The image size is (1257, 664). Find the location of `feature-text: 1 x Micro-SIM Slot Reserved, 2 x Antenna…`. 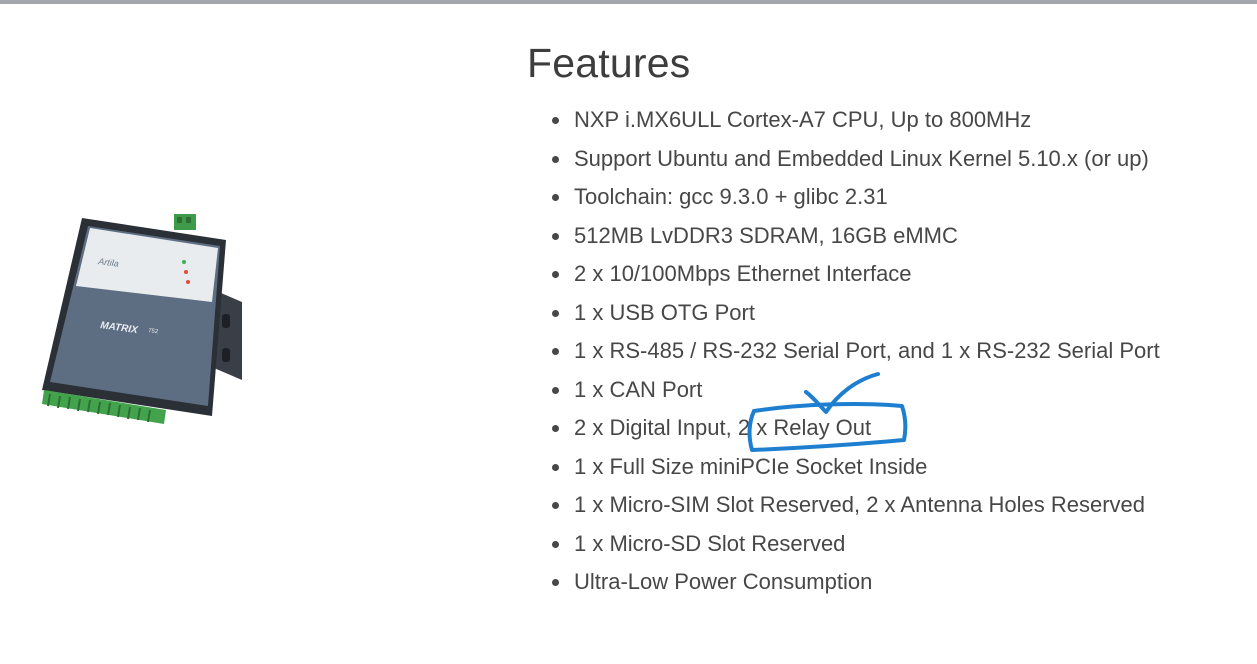

feature-text: 1 x Micro-SIM Slot Reserved, 2 x Antenna… is located at coordinates (860, 504).